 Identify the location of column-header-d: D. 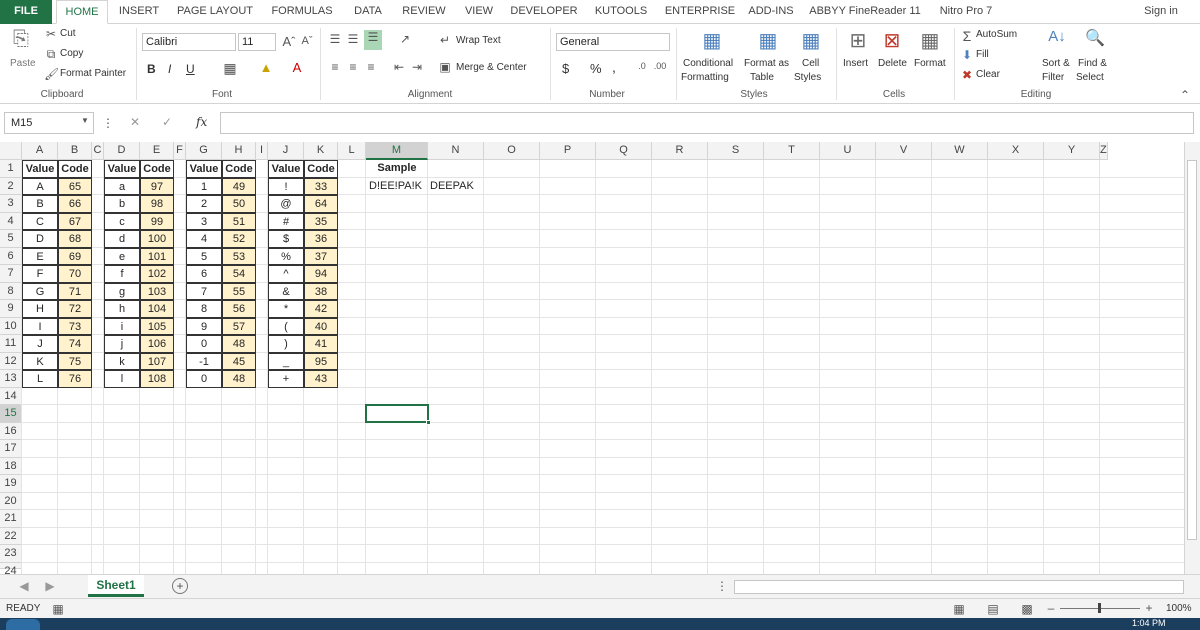
(122, 151).